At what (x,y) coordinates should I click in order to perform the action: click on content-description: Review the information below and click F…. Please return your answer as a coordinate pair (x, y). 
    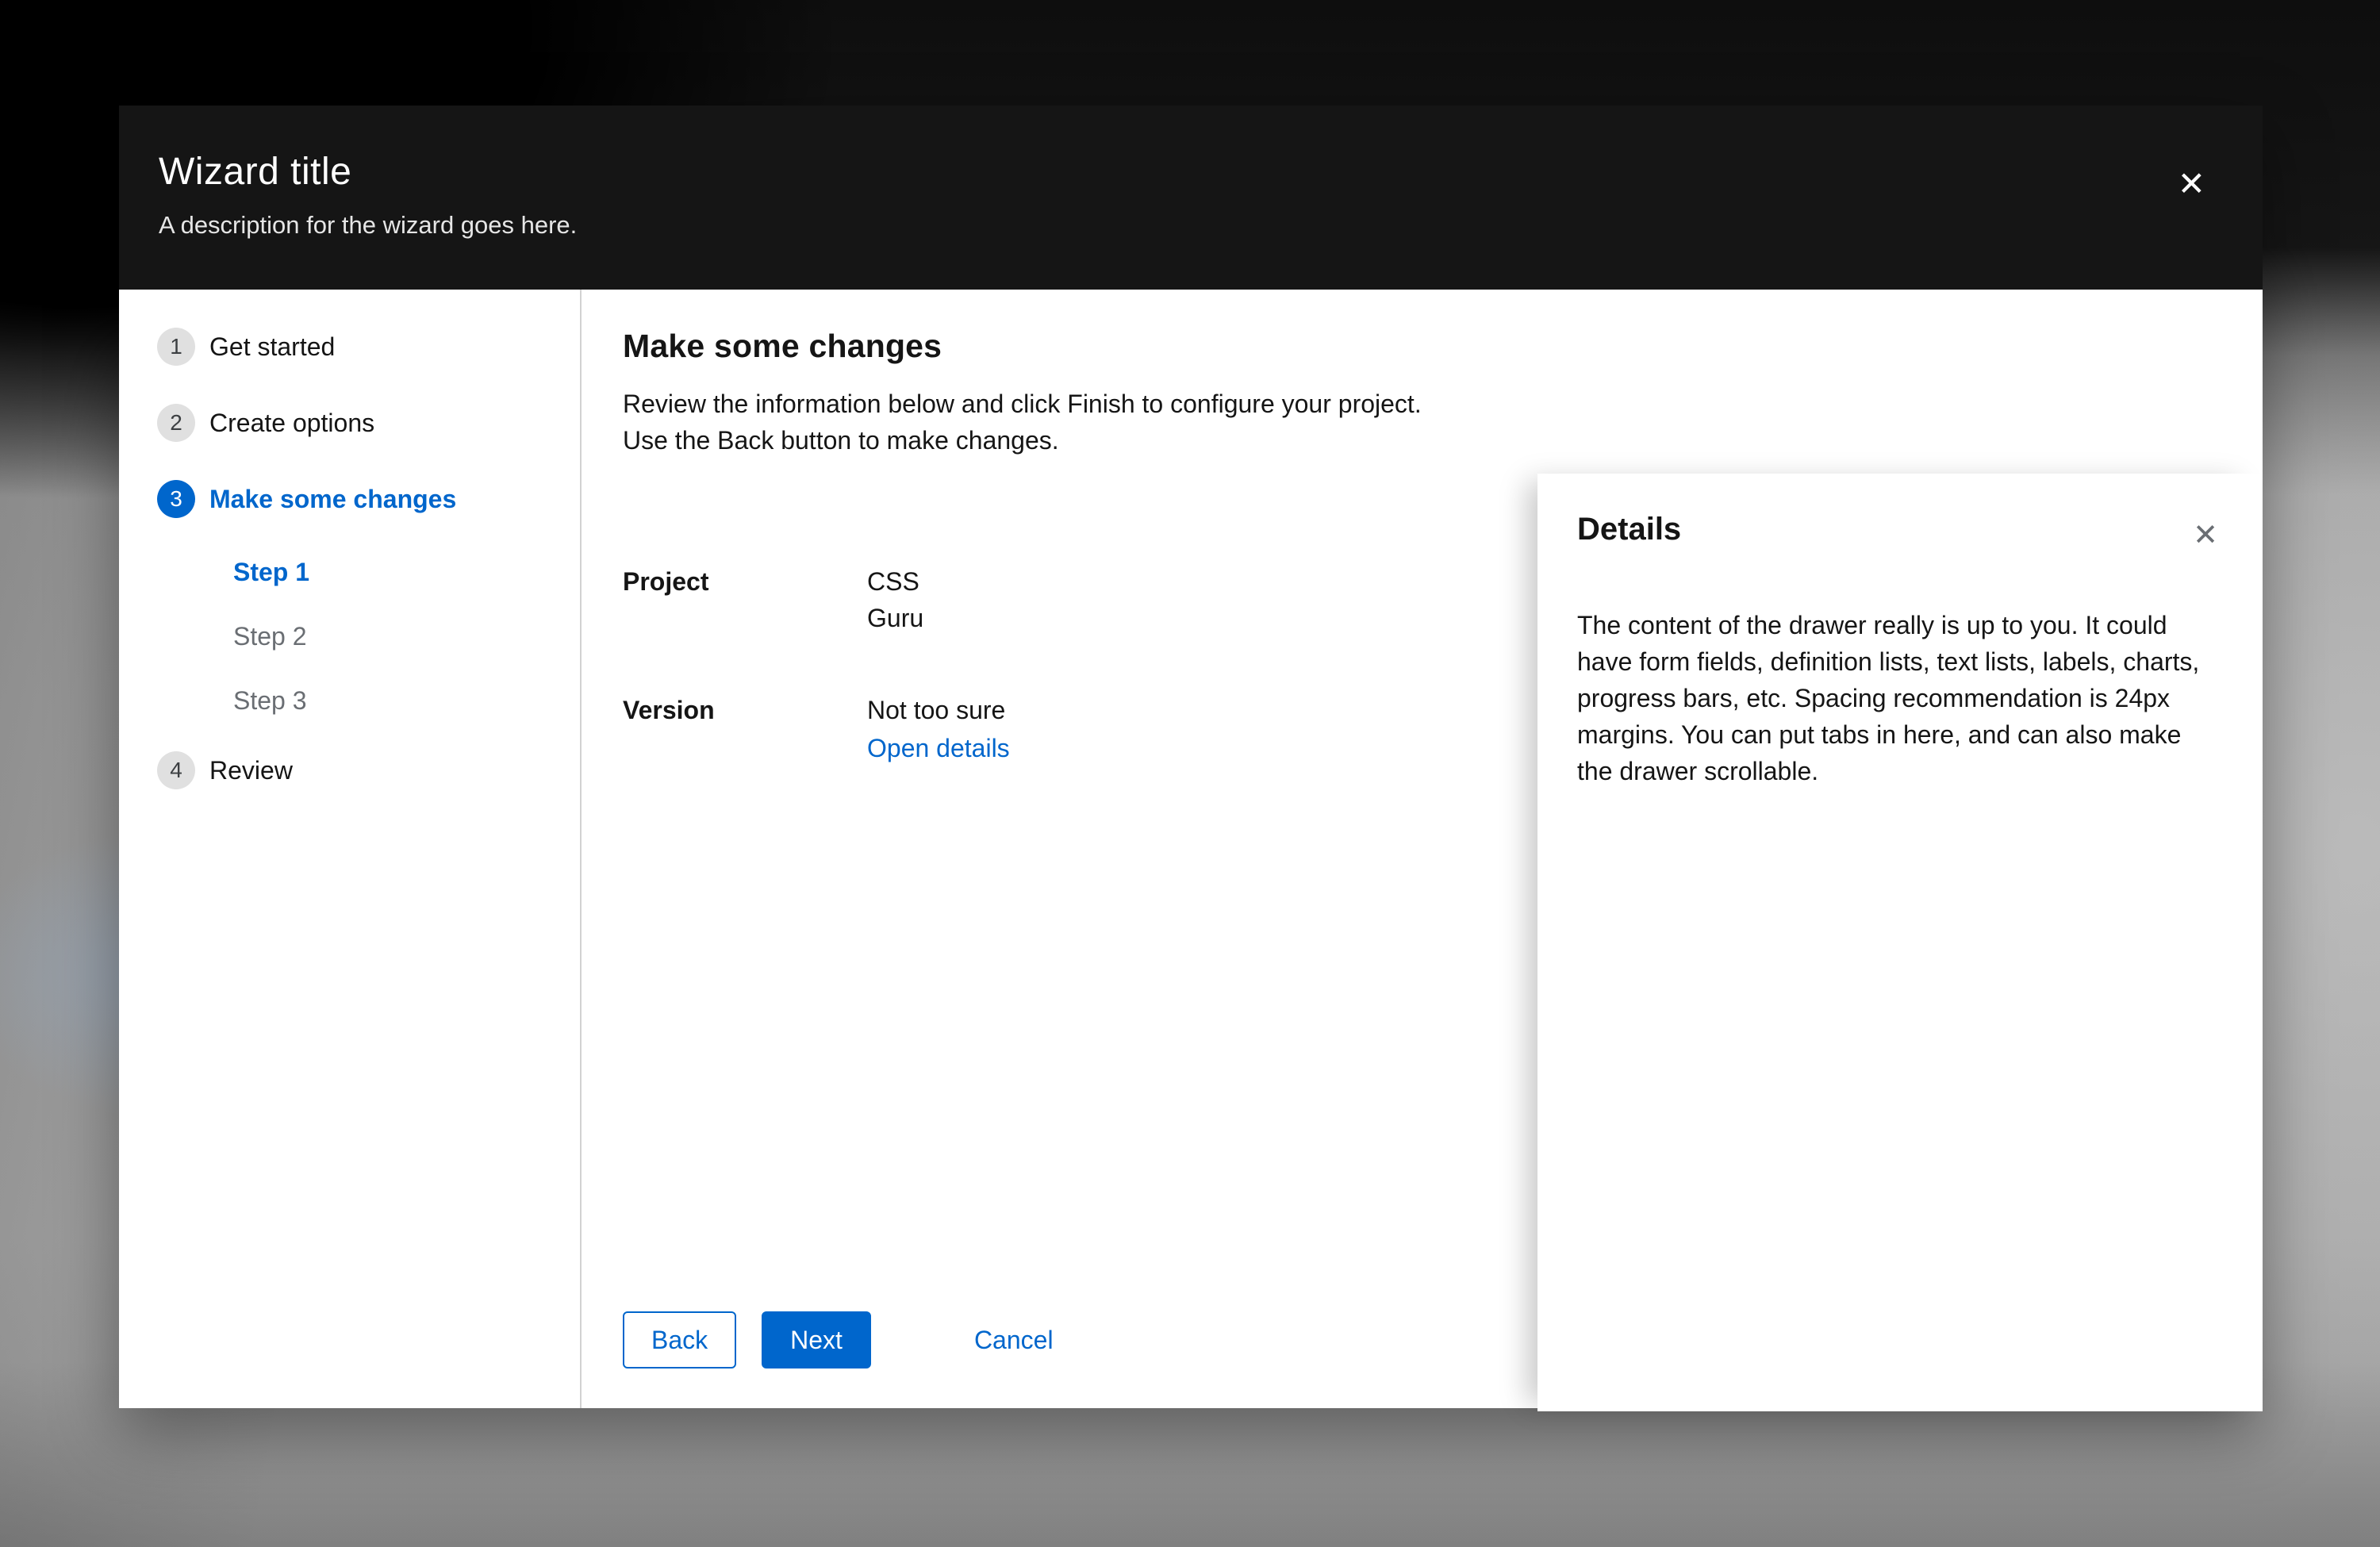
    Looking at the image, I should click on (1022, 422).